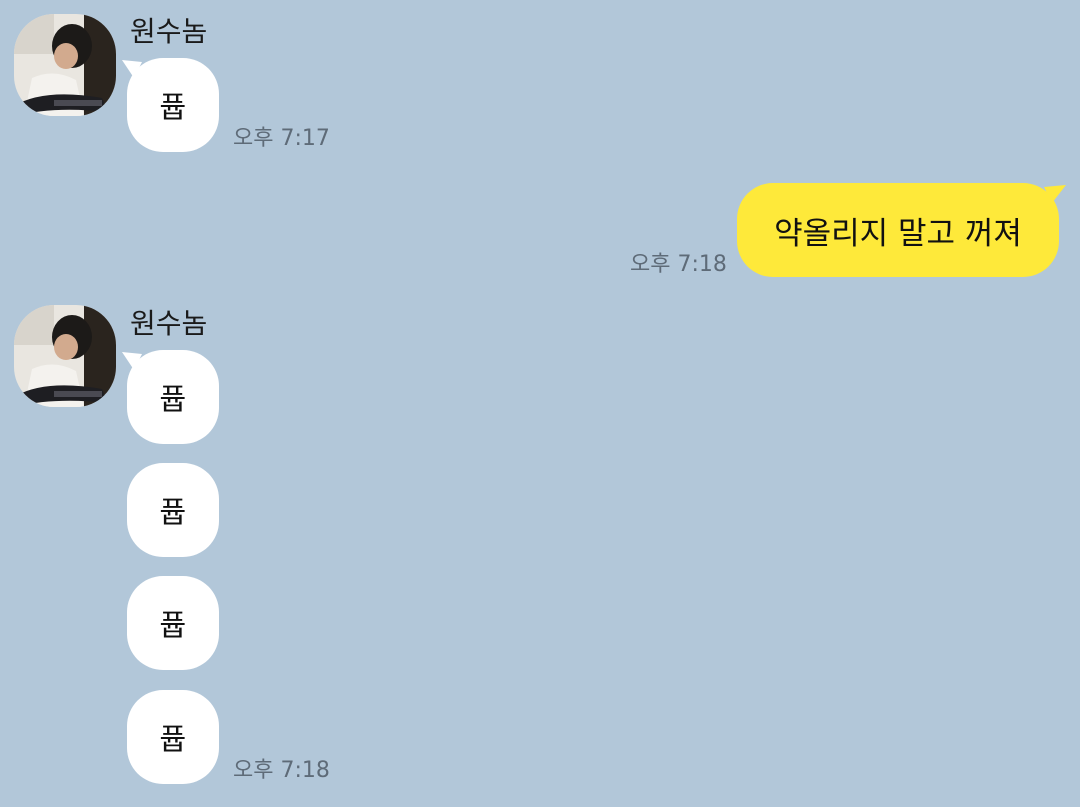 The image size is (1080, 807). I want to click on outgoing-message: 약올리지 말고 꺼져, so click(898, 230).